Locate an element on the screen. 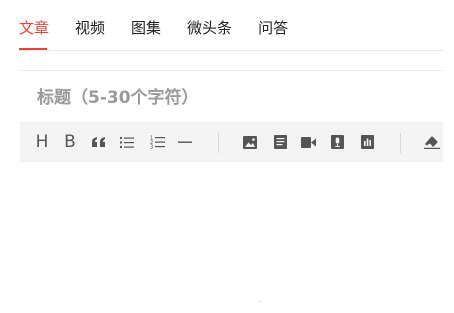  insert-image-button is located at coordinates (250, 142).